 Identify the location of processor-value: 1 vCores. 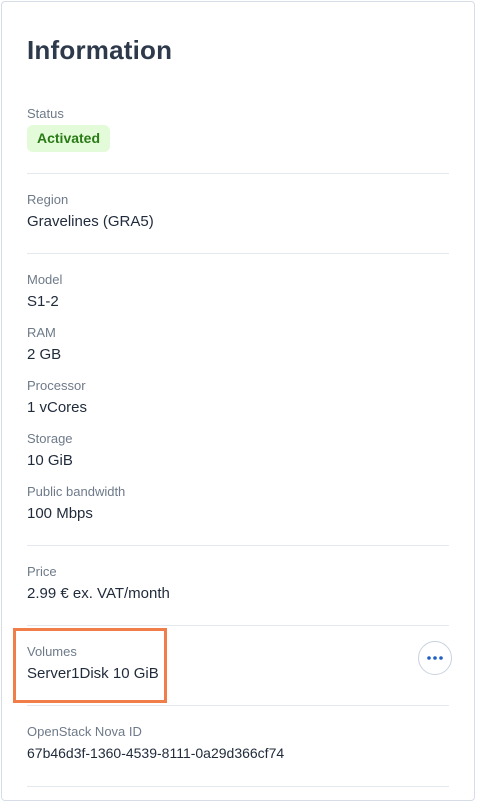
(57, 407).